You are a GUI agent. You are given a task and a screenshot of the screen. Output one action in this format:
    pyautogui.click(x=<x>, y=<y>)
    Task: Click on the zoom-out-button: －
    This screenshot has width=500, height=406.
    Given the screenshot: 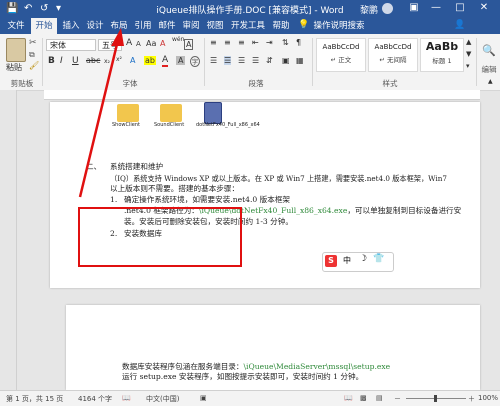 What is the action you would take?
    pyautogui.click(x=397, y=399)
    